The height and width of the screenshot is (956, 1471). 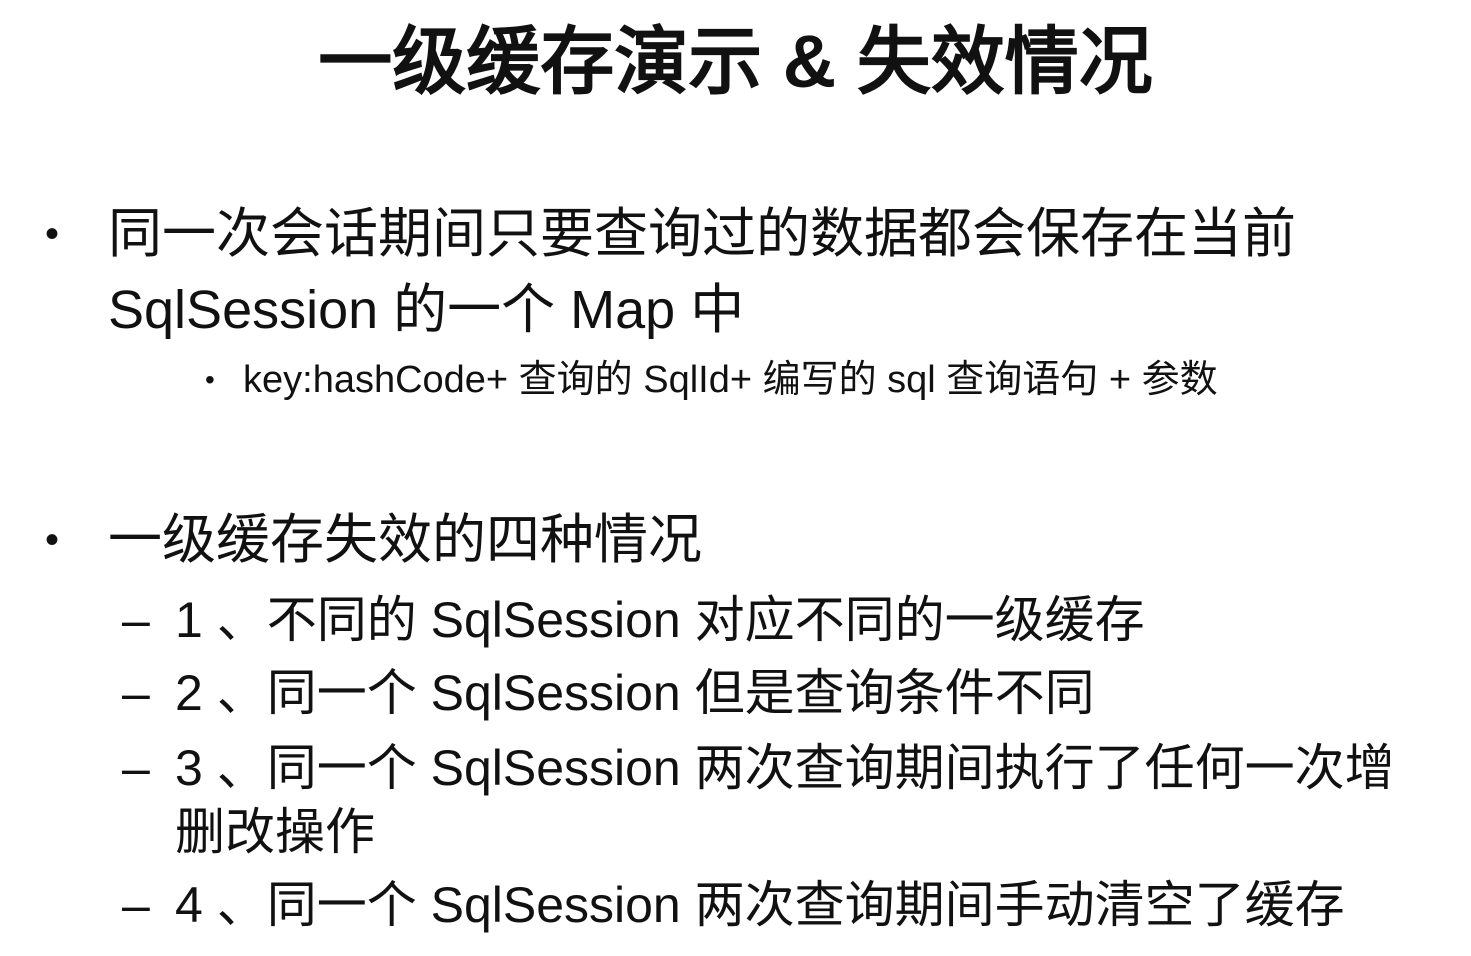 What do you see at coordinates (735, 61) in the screenshot?
I see `slide-title: 一级缓存演示 & 失效情况` at bounding box center [735, 61].